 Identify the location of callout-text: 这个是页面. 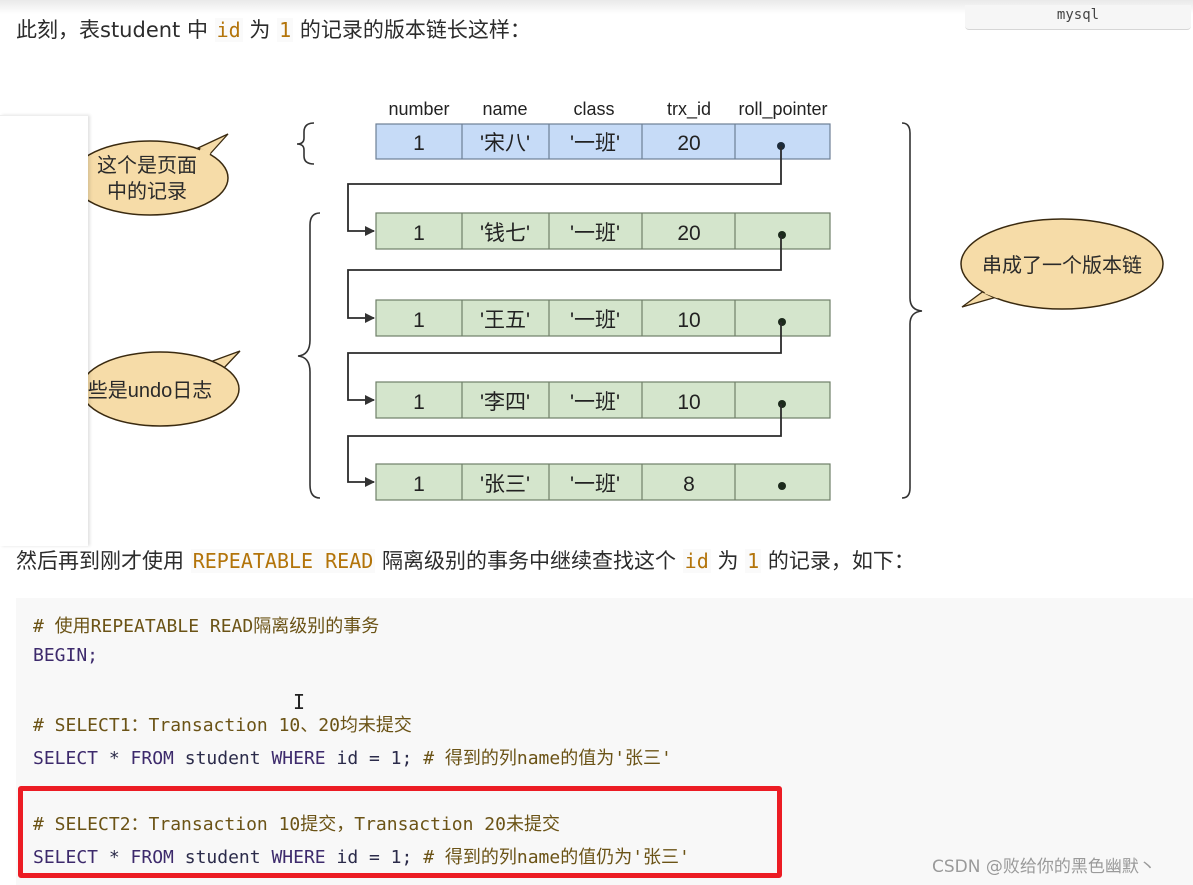
(147, 165).